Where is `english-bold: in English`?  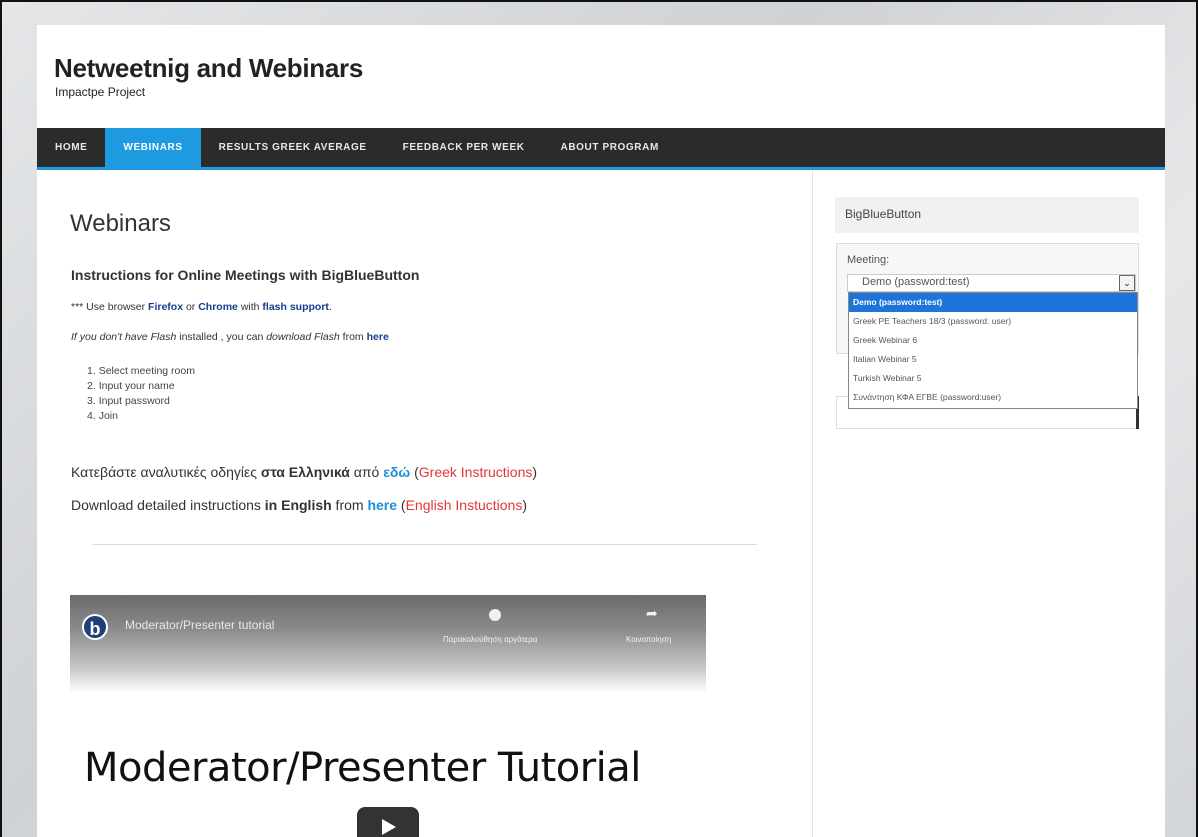 english-bold: in English is located at coordinates (298, 505).